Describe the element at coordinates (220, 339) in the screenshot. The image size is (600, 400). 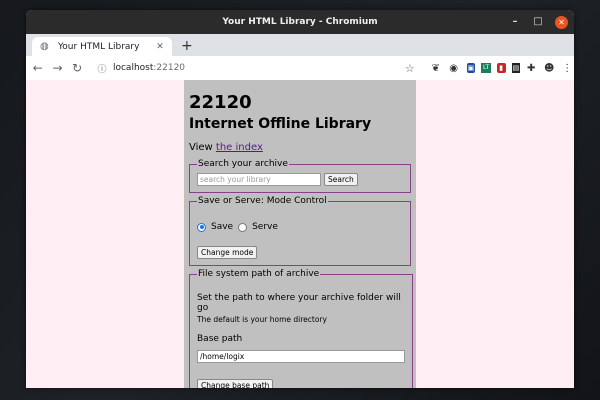
I see `base-path-label: Base path` at that location.